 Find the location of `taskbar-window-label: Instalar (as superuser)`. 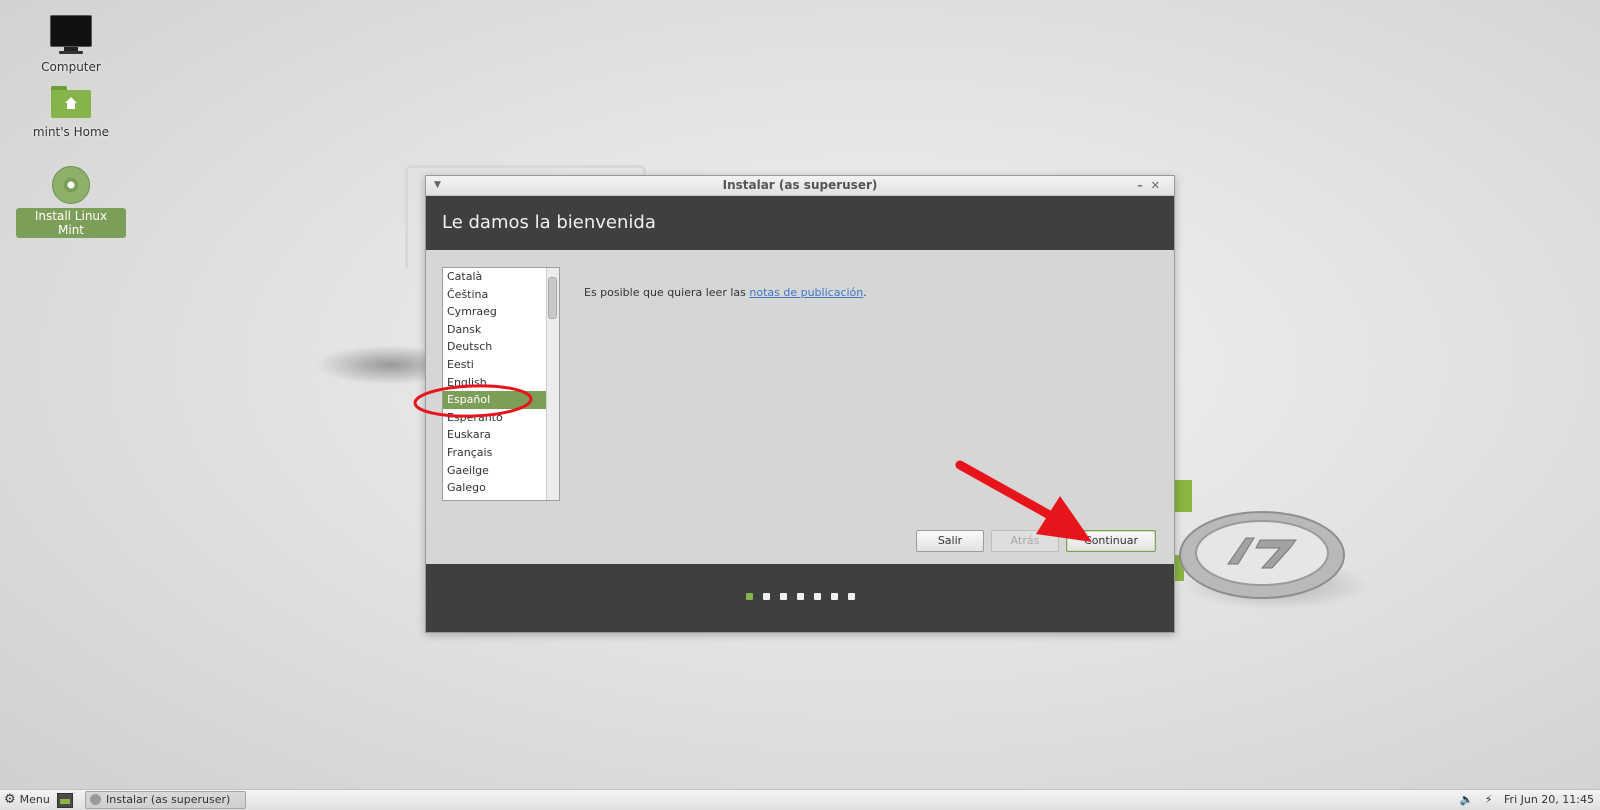

taskbar-window-label: Instalar (as superuser) is located at coordinates (168, 799).